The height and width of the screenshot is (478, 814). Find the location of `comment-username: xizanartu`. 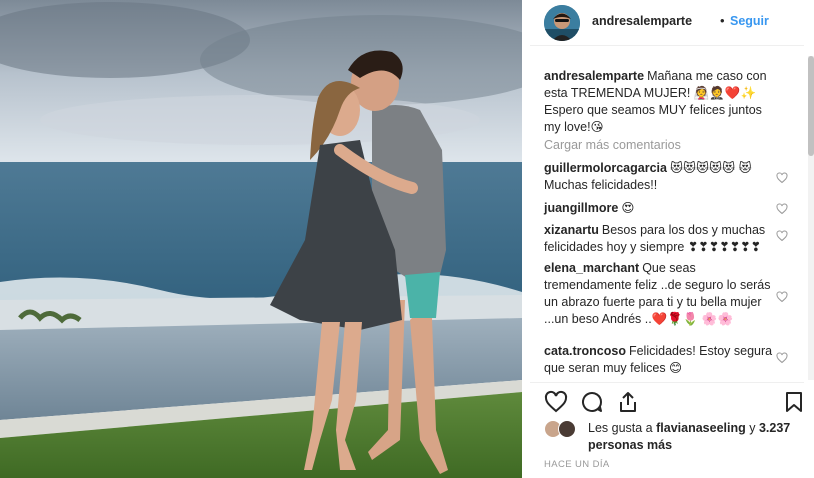

comment-username: xizanartu is located at coordinates (571, 230).